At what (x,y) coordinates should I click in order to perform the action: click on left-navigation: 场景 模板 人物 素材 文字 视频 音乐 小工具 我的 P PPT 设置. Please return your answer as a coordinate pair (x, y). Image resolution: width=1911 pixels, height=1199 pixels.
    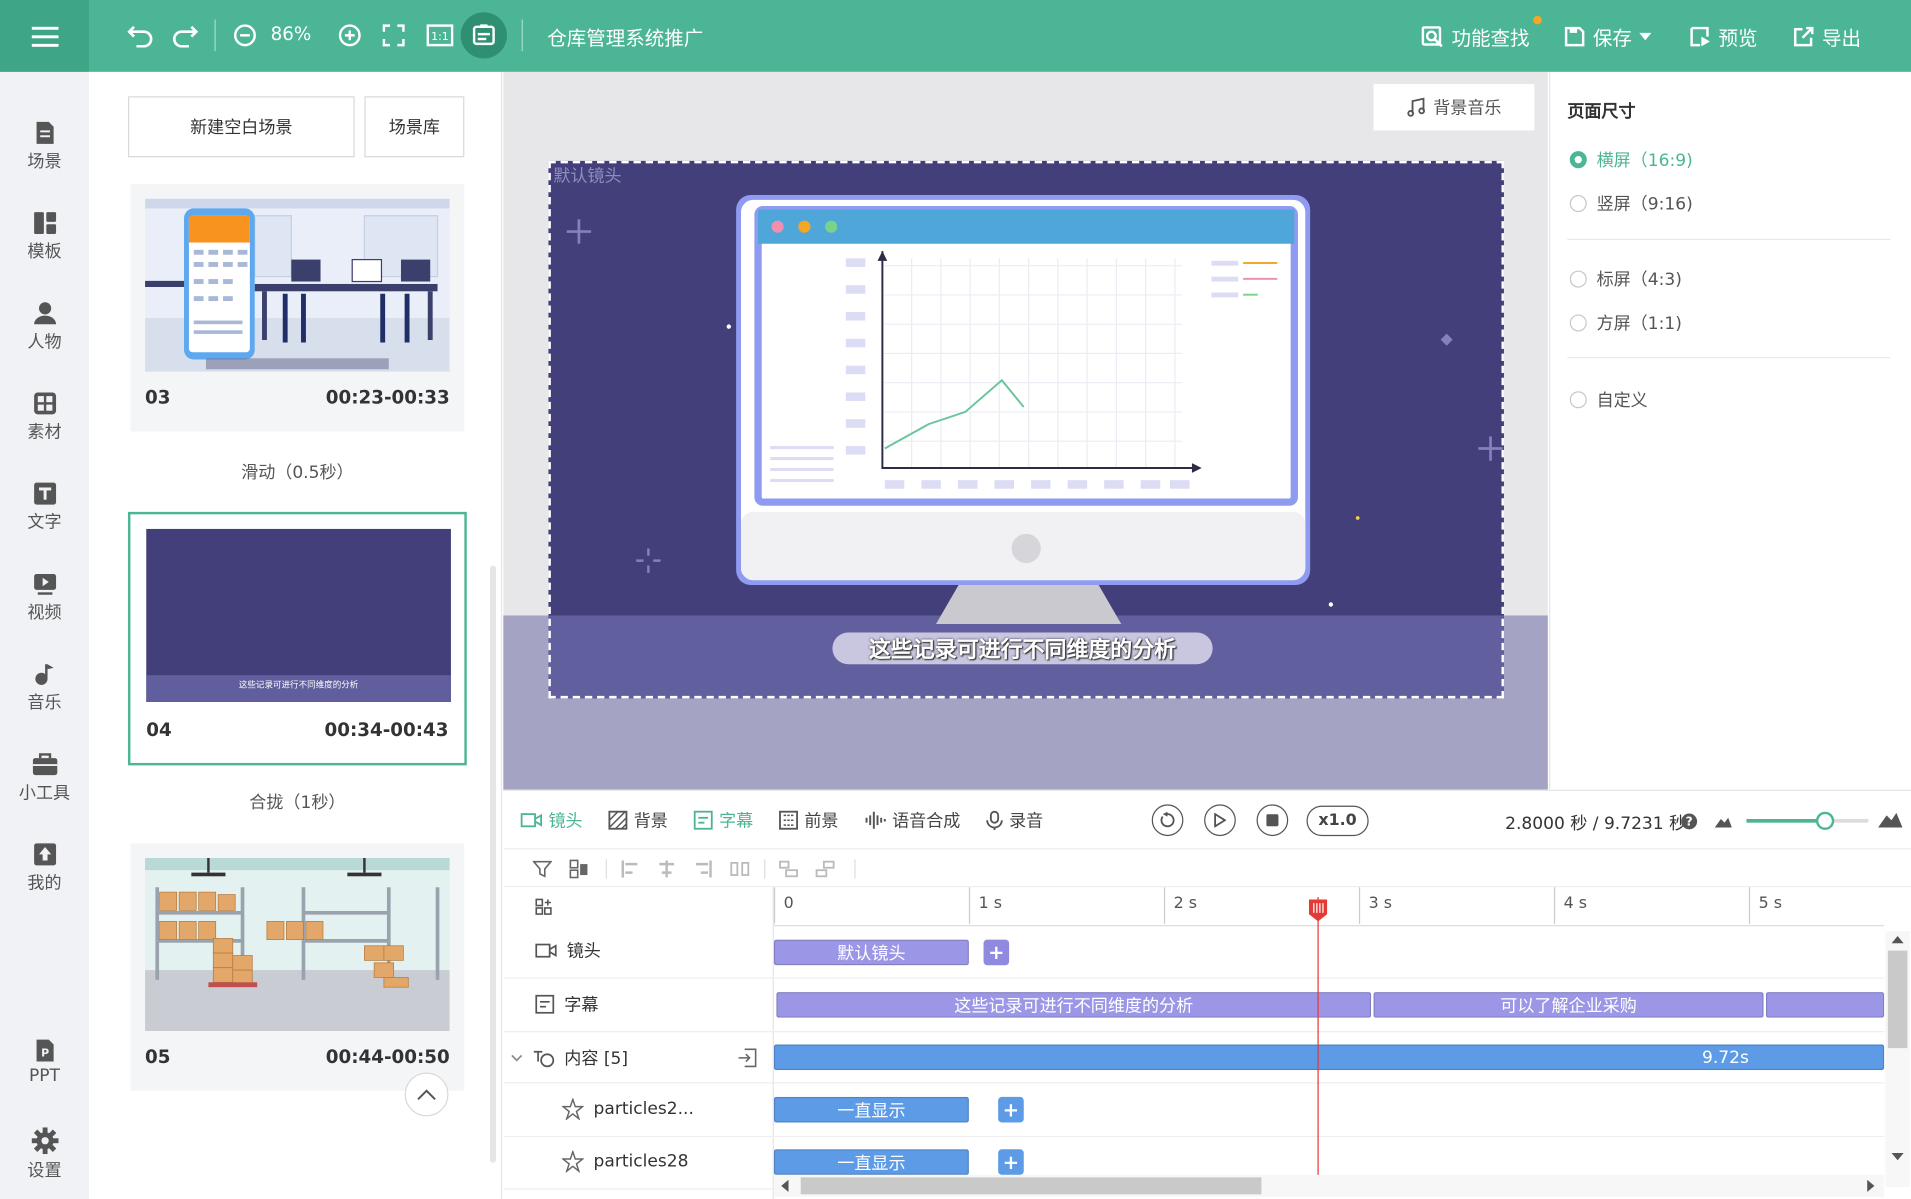
    Looking at the image, I should click on (44, 635).